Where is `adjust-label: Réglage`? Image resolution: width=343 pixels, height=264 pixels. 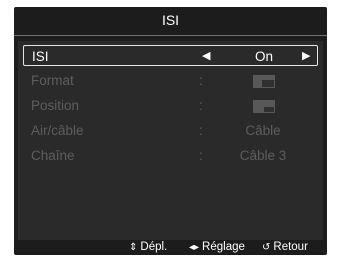 adjust-label: Réglage is located at coordinates (223, 247).